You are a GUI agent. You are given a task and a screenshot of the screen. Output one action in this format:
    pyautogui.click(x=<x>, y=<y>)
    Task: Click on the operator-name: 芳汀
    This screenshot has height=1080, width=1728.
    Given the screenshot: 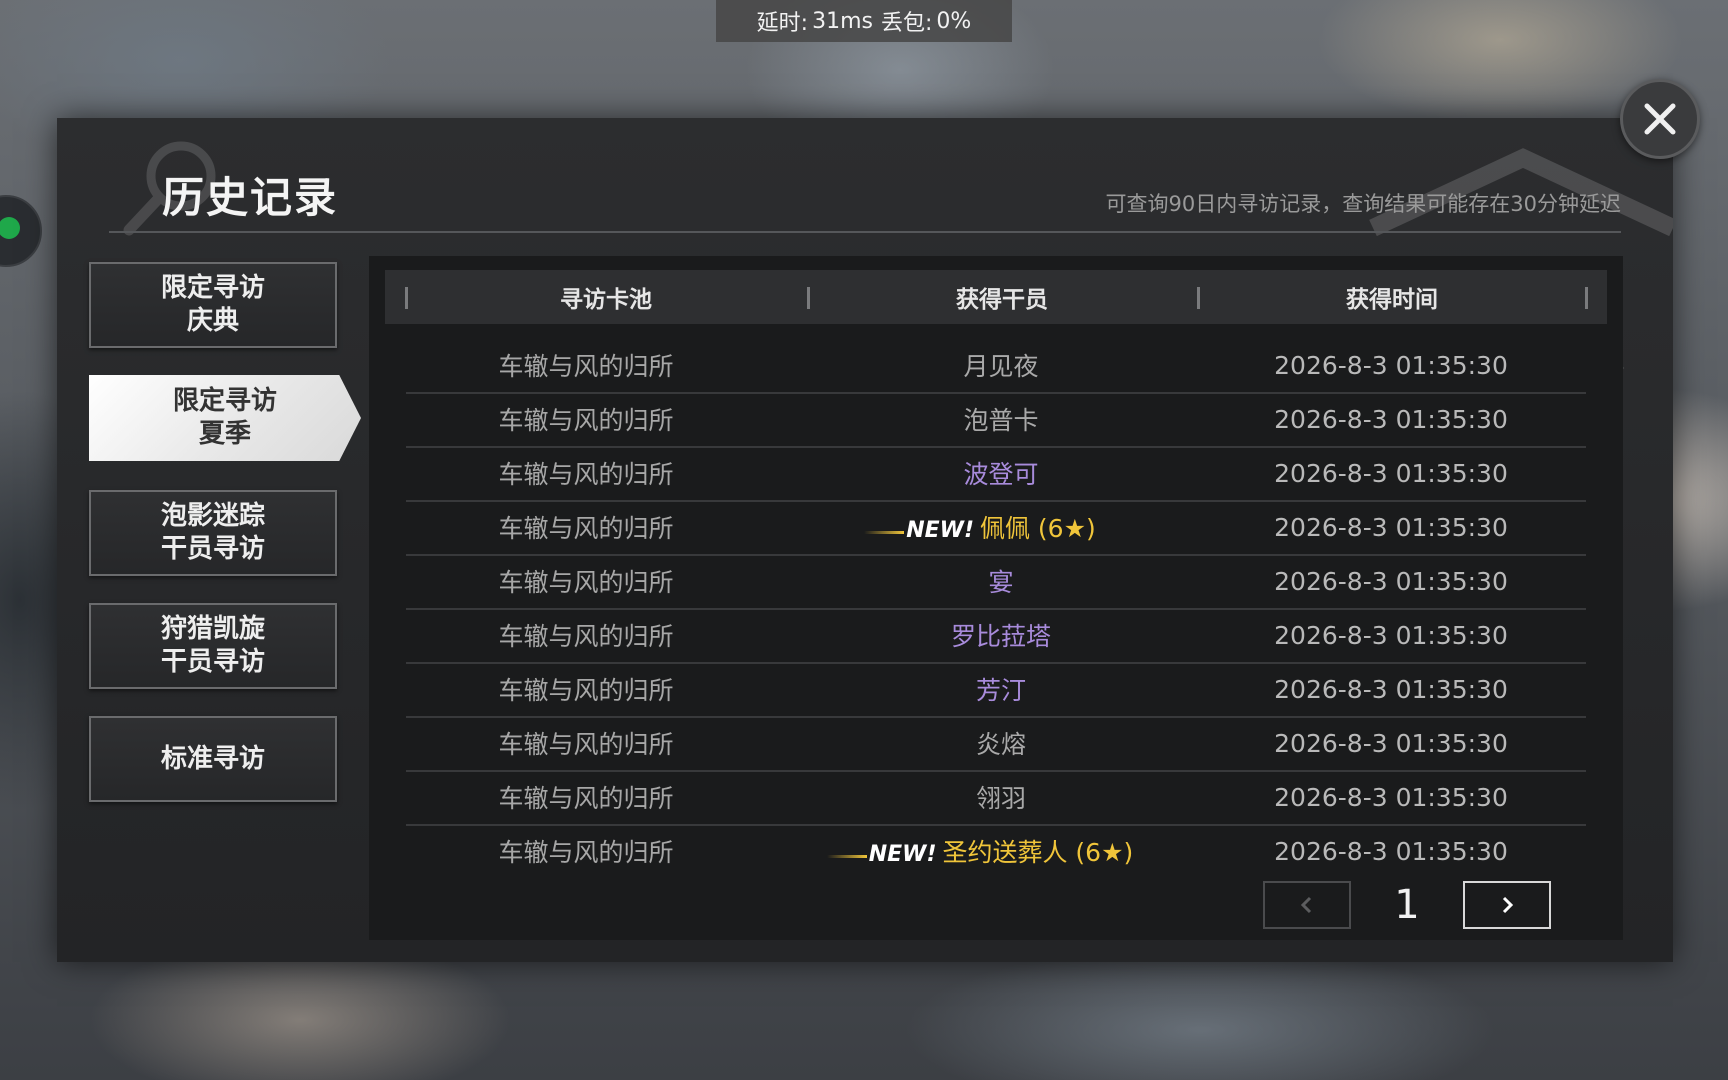 What is the action you would take?
    pyautogui.click(x=1000, y=690)
    